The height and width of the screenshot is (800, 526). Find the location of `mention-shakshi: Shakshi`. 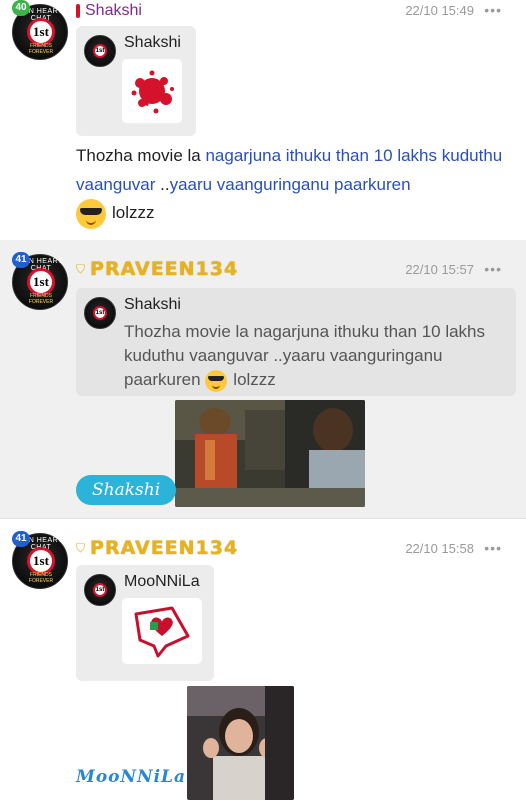

mention-shakshi: Shakshi is located at coordinates (126, 490).